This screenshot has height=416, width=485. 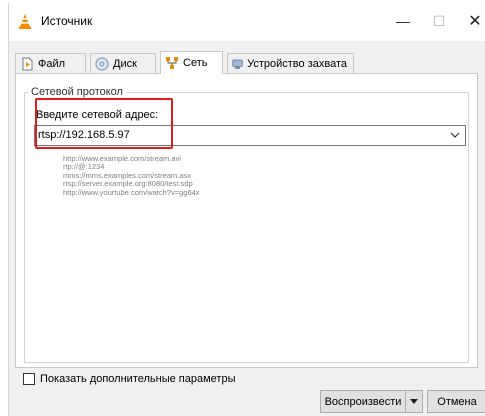 I want to click on address-label: Введите сетевой адрес:, so click(x=97, y=115).